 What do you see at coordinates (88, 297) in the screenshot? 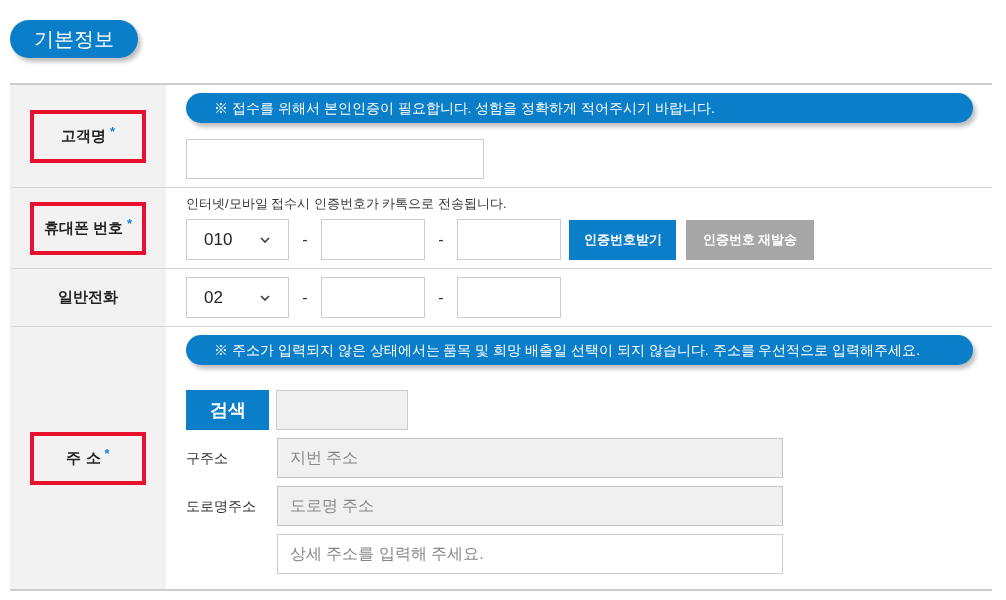
I see `field-label: 일반전화` at bounding box center [88, 297].